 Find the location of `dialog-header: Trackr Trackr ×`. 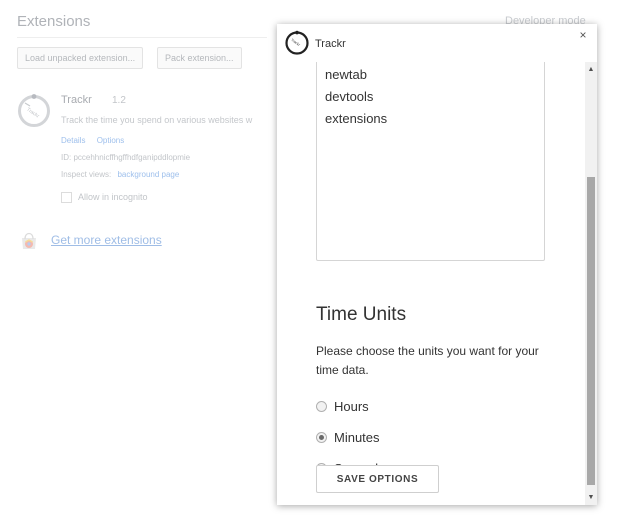

dialog-header: Trackr Trackr × is located at coordinates (437, 43).